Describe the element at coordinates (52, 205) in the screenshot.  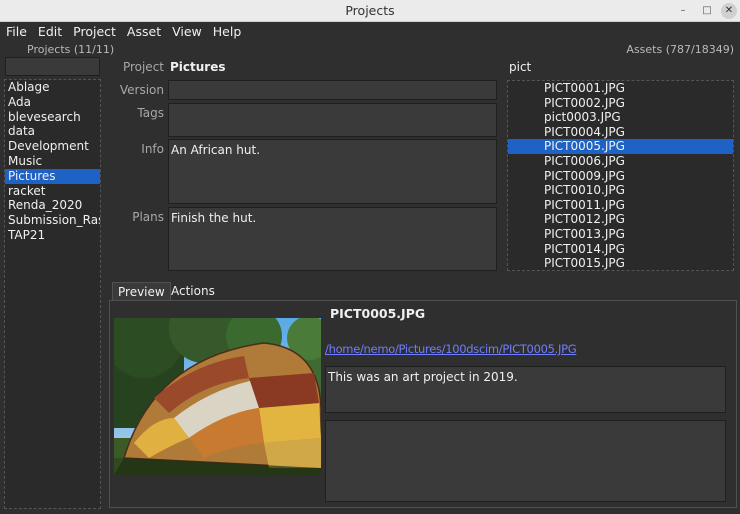
I see `project-item: Renda_2020` at that location.